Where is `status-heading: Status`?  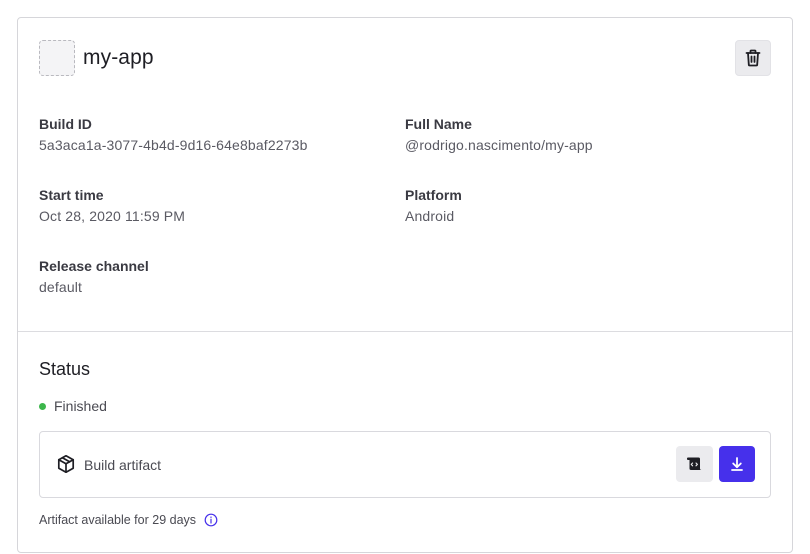
status-heading: Status is located at coordinates (65, 369).